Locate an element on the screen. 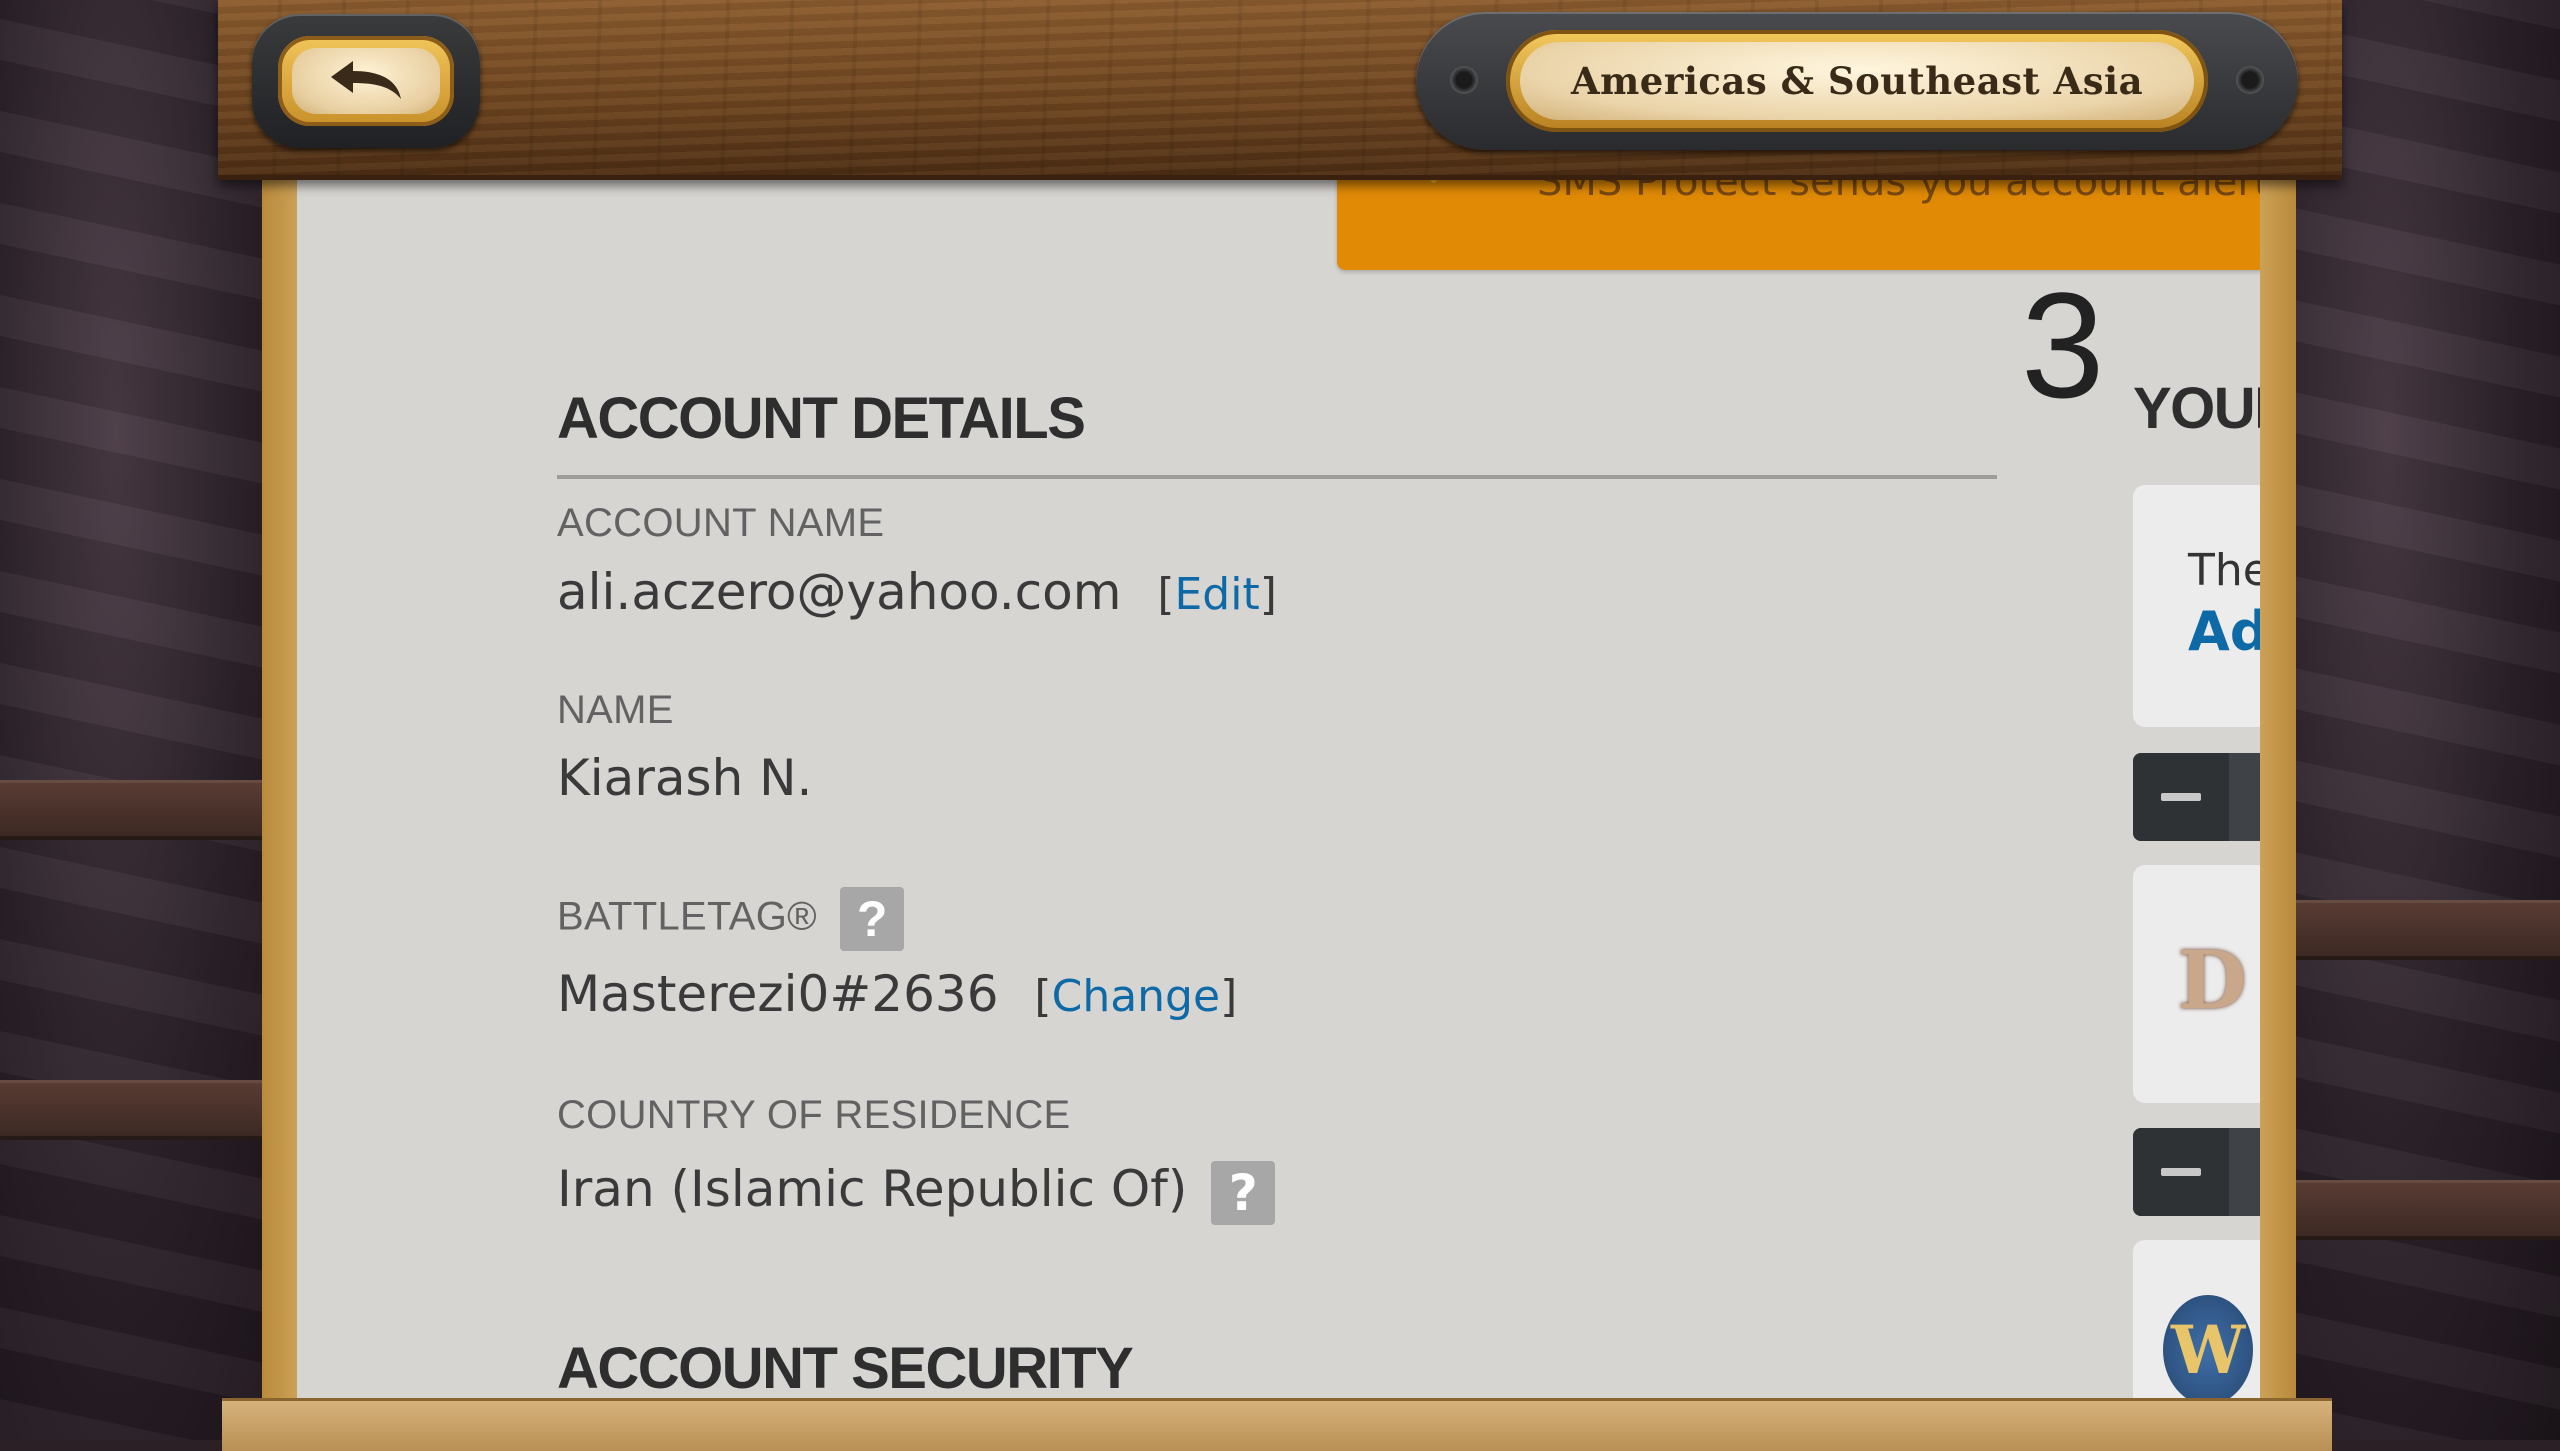 The width and height of the screenshot is (2560, 1451). step-number: 3 is located at coordinates (2063, 345).